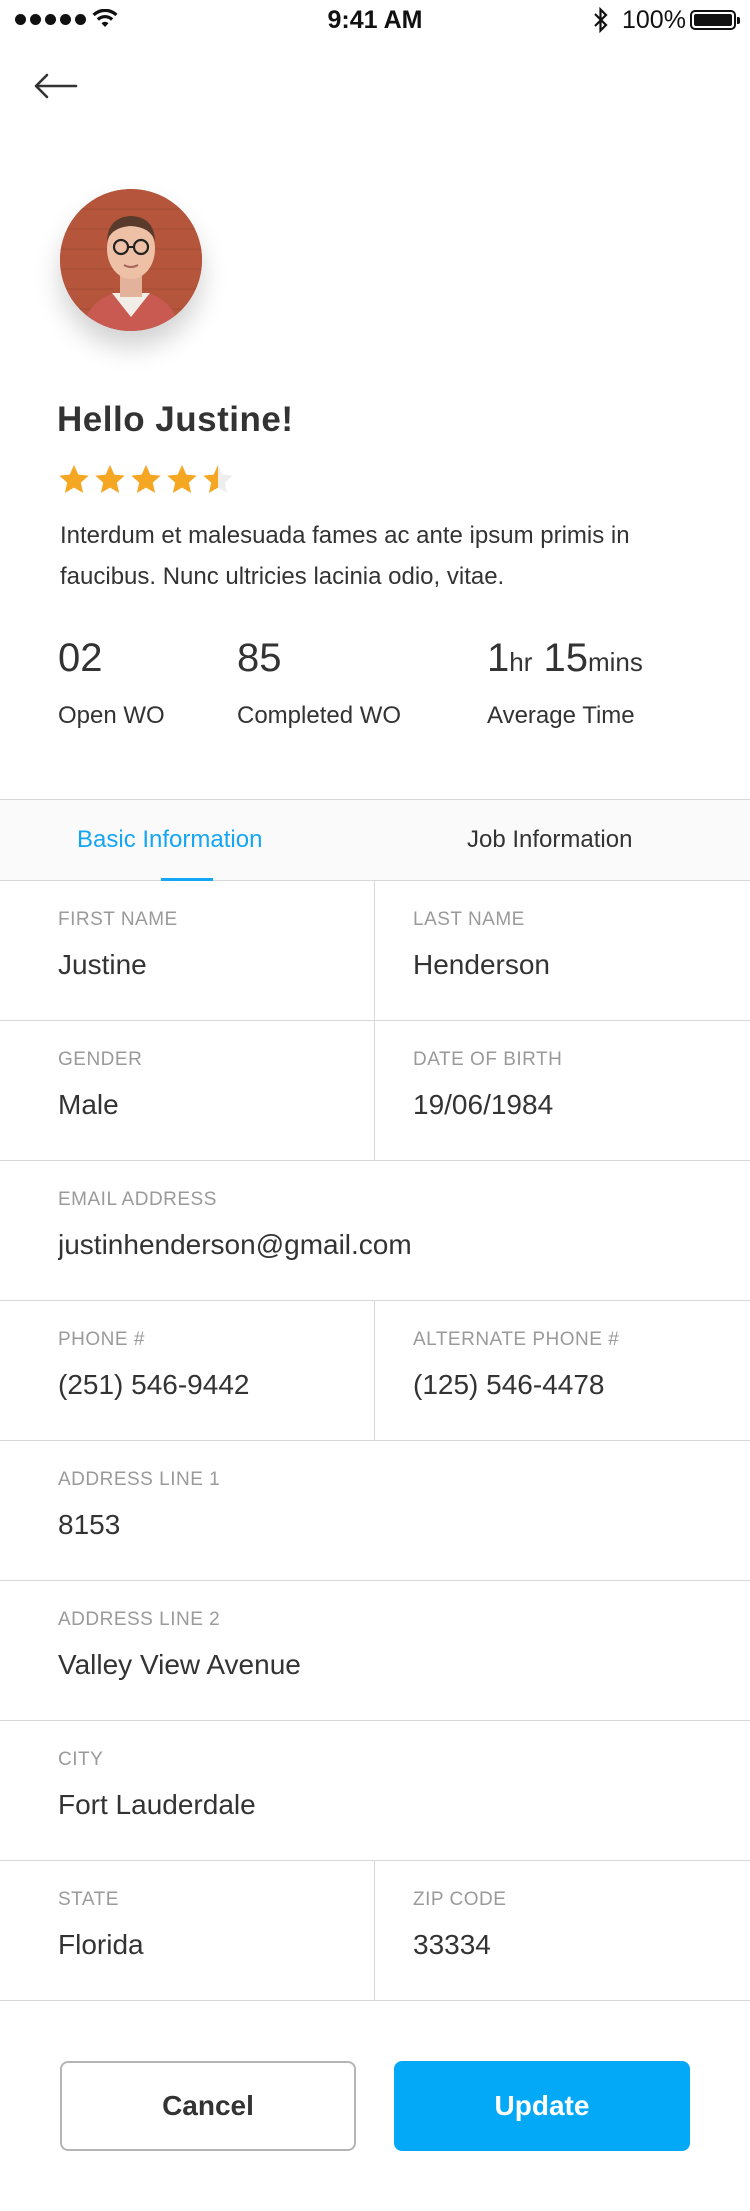 This screenshot has width=750, height=2211. I want to click on alt-phone-input, so click(563, 1385).